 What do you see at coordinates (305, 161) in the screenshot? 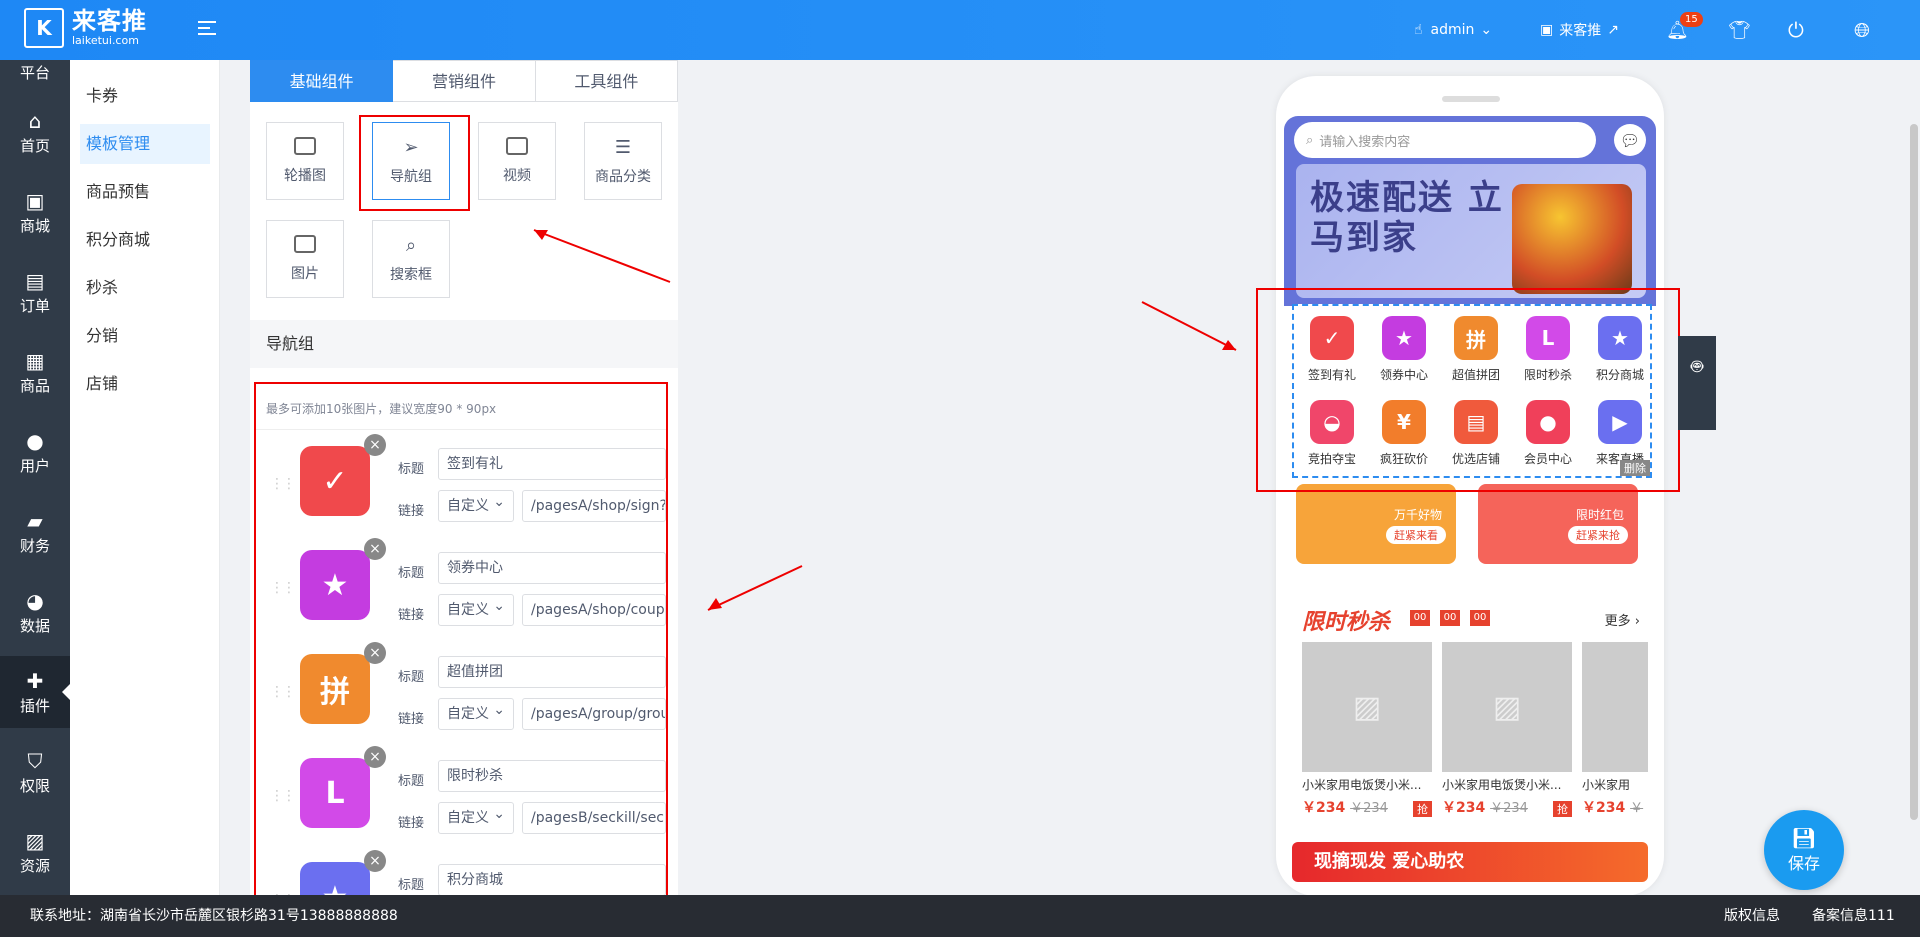
I see `component-carousel: 轮播图` at bounding box center [305, 161].